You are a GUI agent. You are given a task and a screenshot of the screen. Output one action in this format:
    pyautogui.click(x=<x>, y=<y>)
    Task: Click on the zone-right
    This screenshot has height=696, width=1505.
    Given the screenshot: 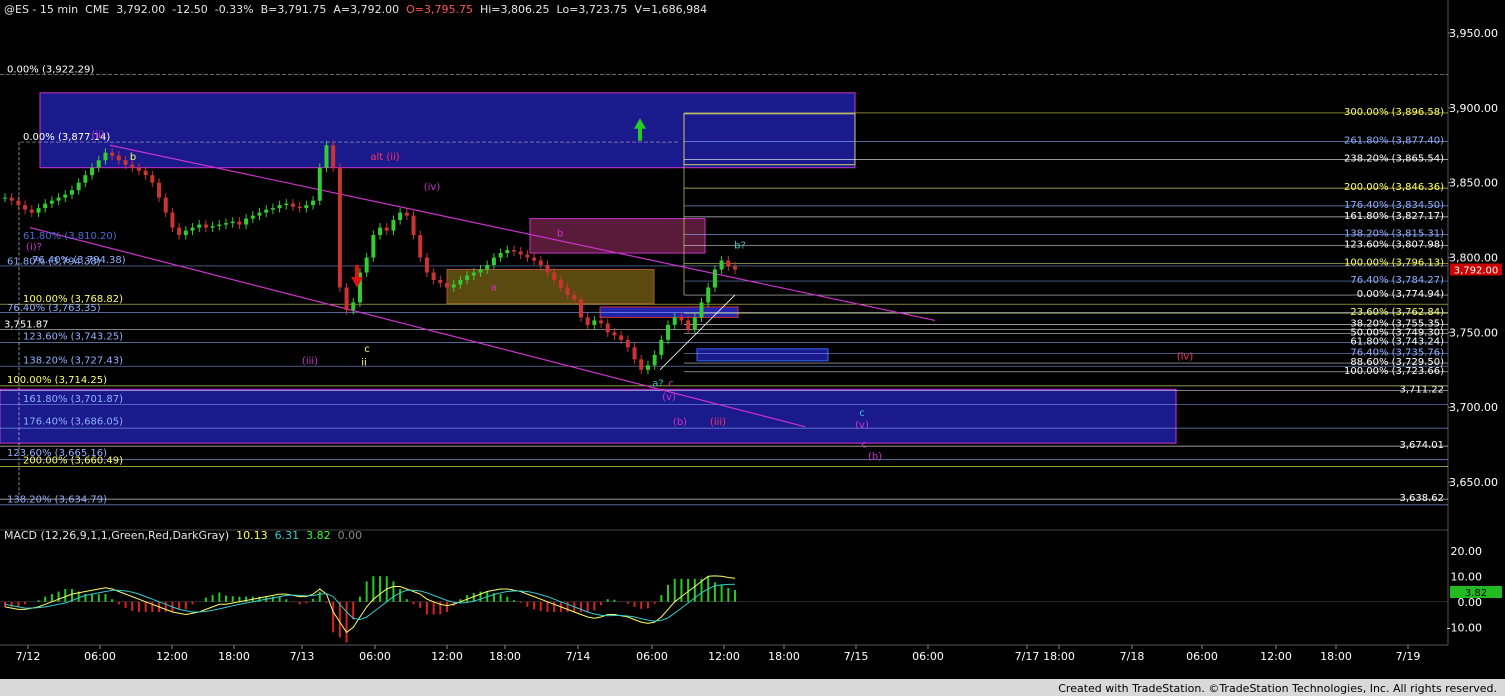 What is the action you would take?
    pyautogui.click(x=769, y=139)
    